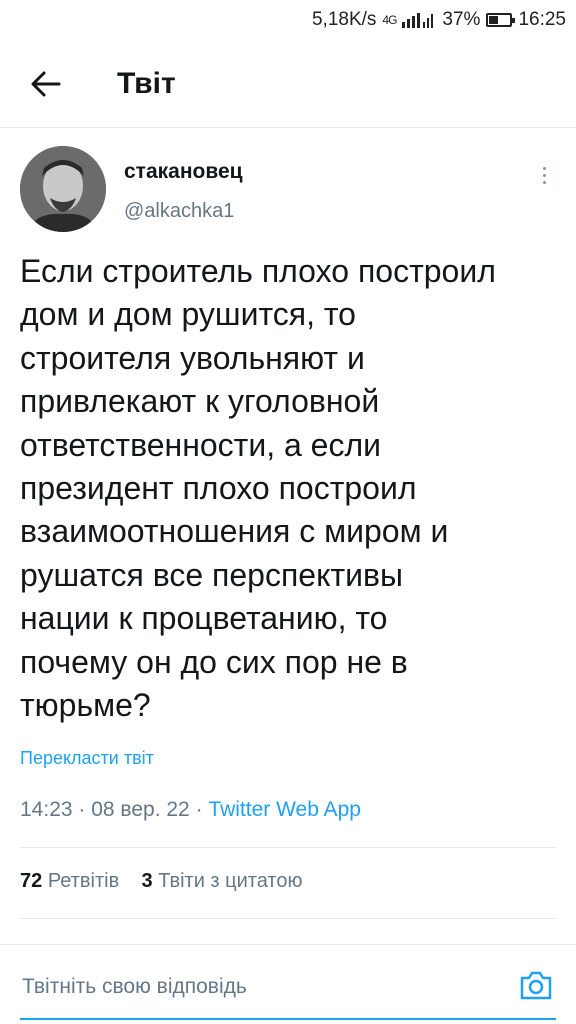 The image size is (576, 1024). I want to click on status-bar-right: 5,18K/s 4G 37% 16:25, so click(439, 20).